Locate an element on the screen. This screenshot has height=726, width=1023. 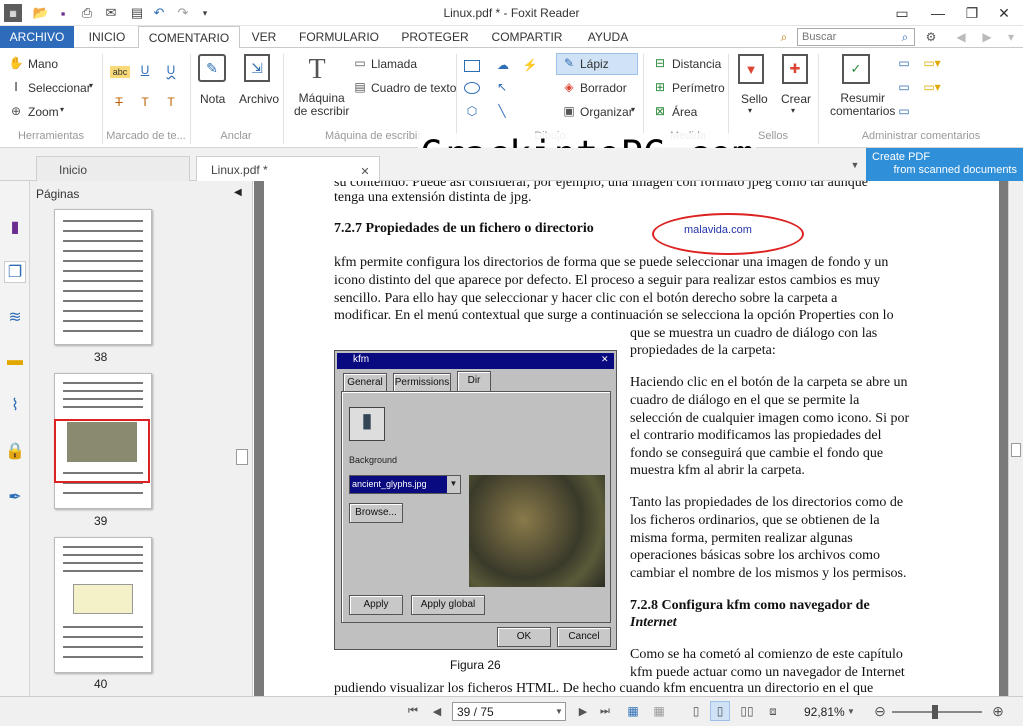
single-page-icon: ▯ is located at coordinates (696, 711).